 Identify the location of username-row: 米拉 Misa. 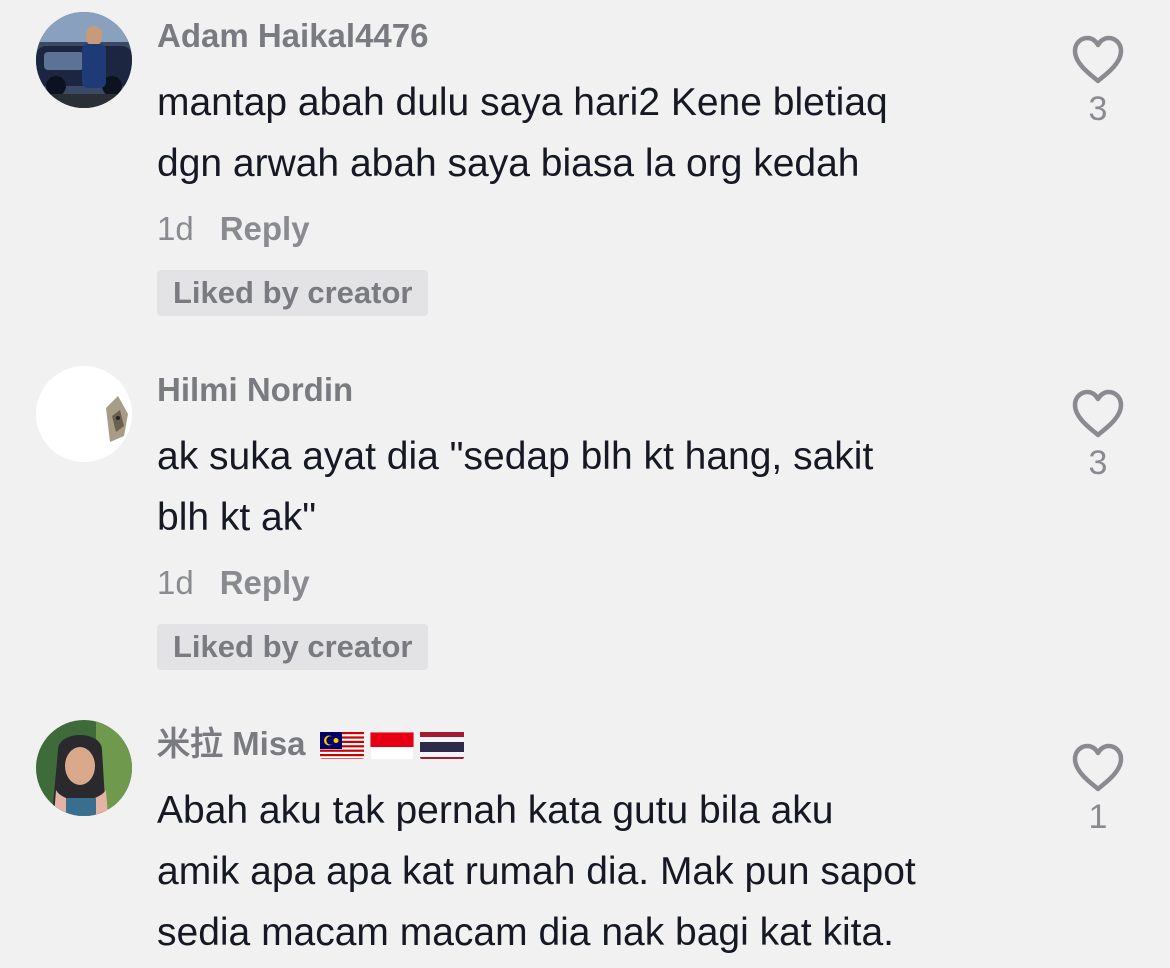
(597, 744).